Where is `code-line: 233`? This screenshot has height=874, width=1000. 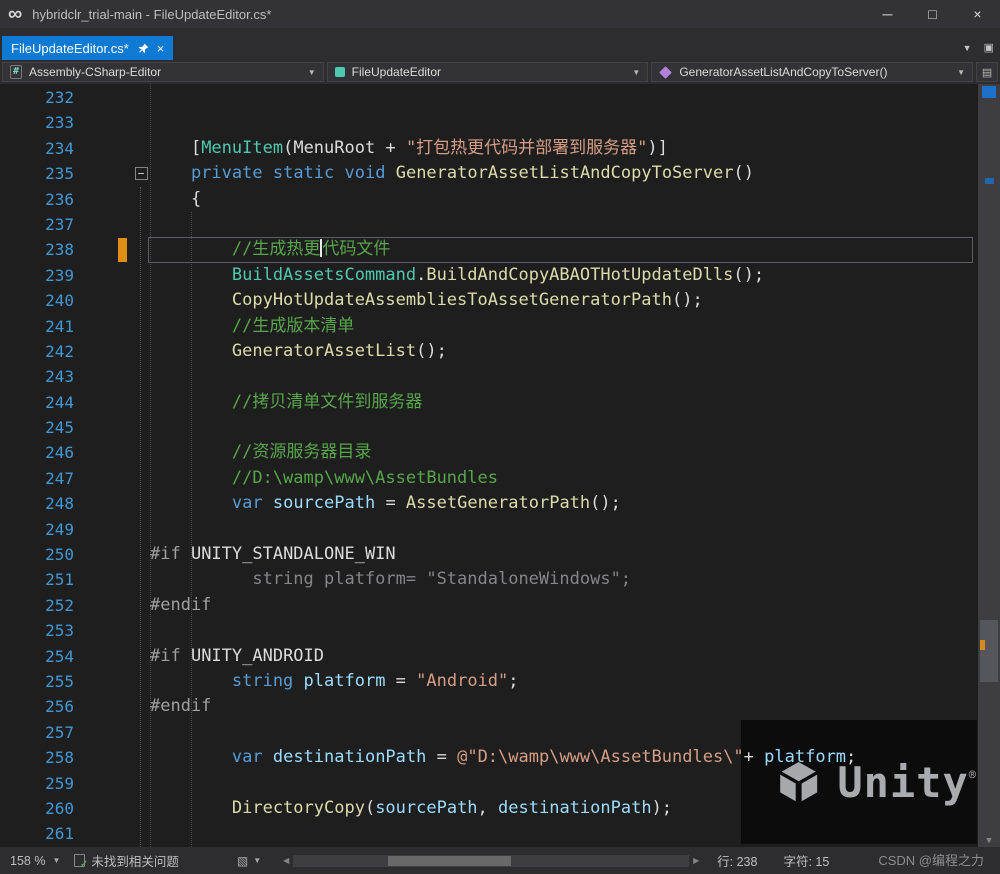 code-line: 233 is located at coordinates (488, 122).